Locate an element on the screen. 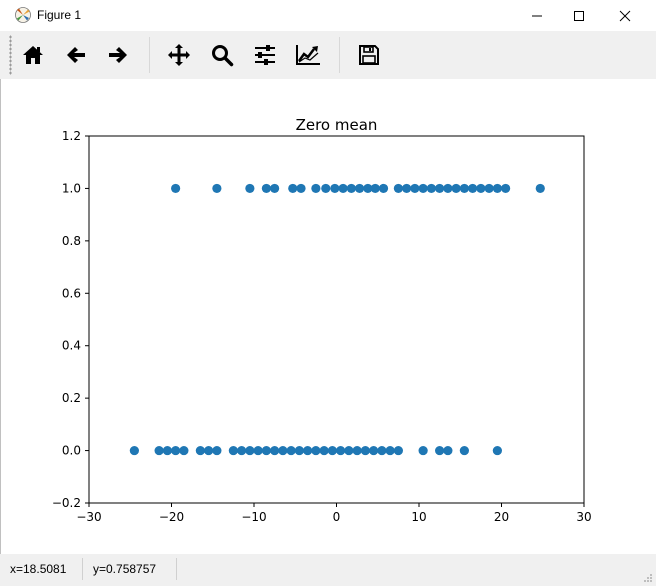  close-button is located at coordinates (625, 15).